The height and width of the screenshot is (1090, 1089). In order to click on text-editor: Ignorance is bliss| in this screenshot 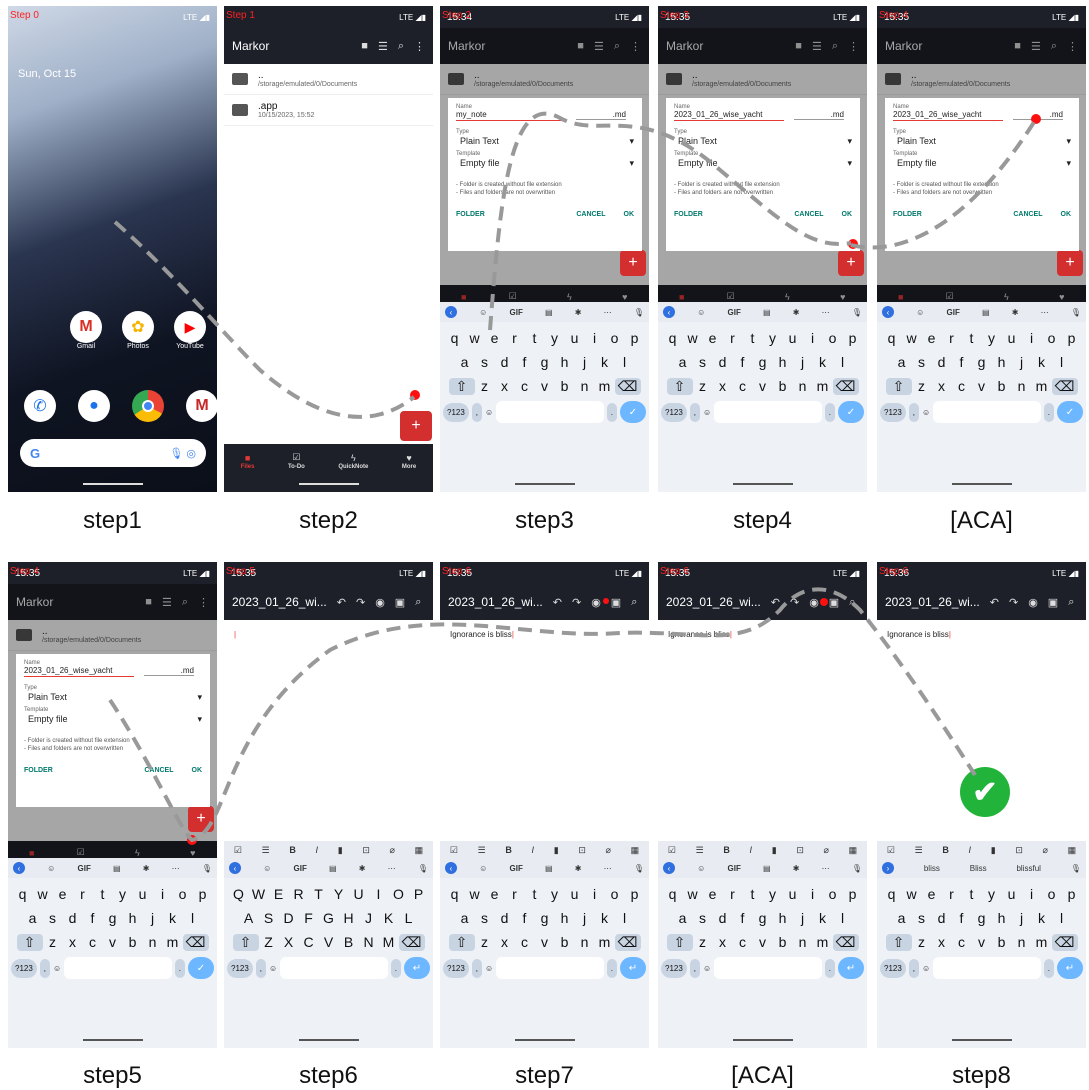, I will do `click(544, 730)`.